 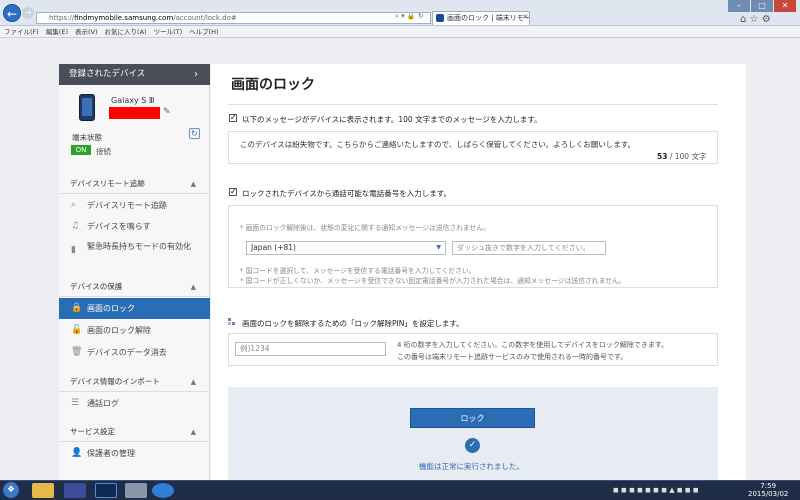 What do you see at coordinates (77, 453) in the screenshot?
I see `user-icon: 👤` at bounding box center [77, 453].